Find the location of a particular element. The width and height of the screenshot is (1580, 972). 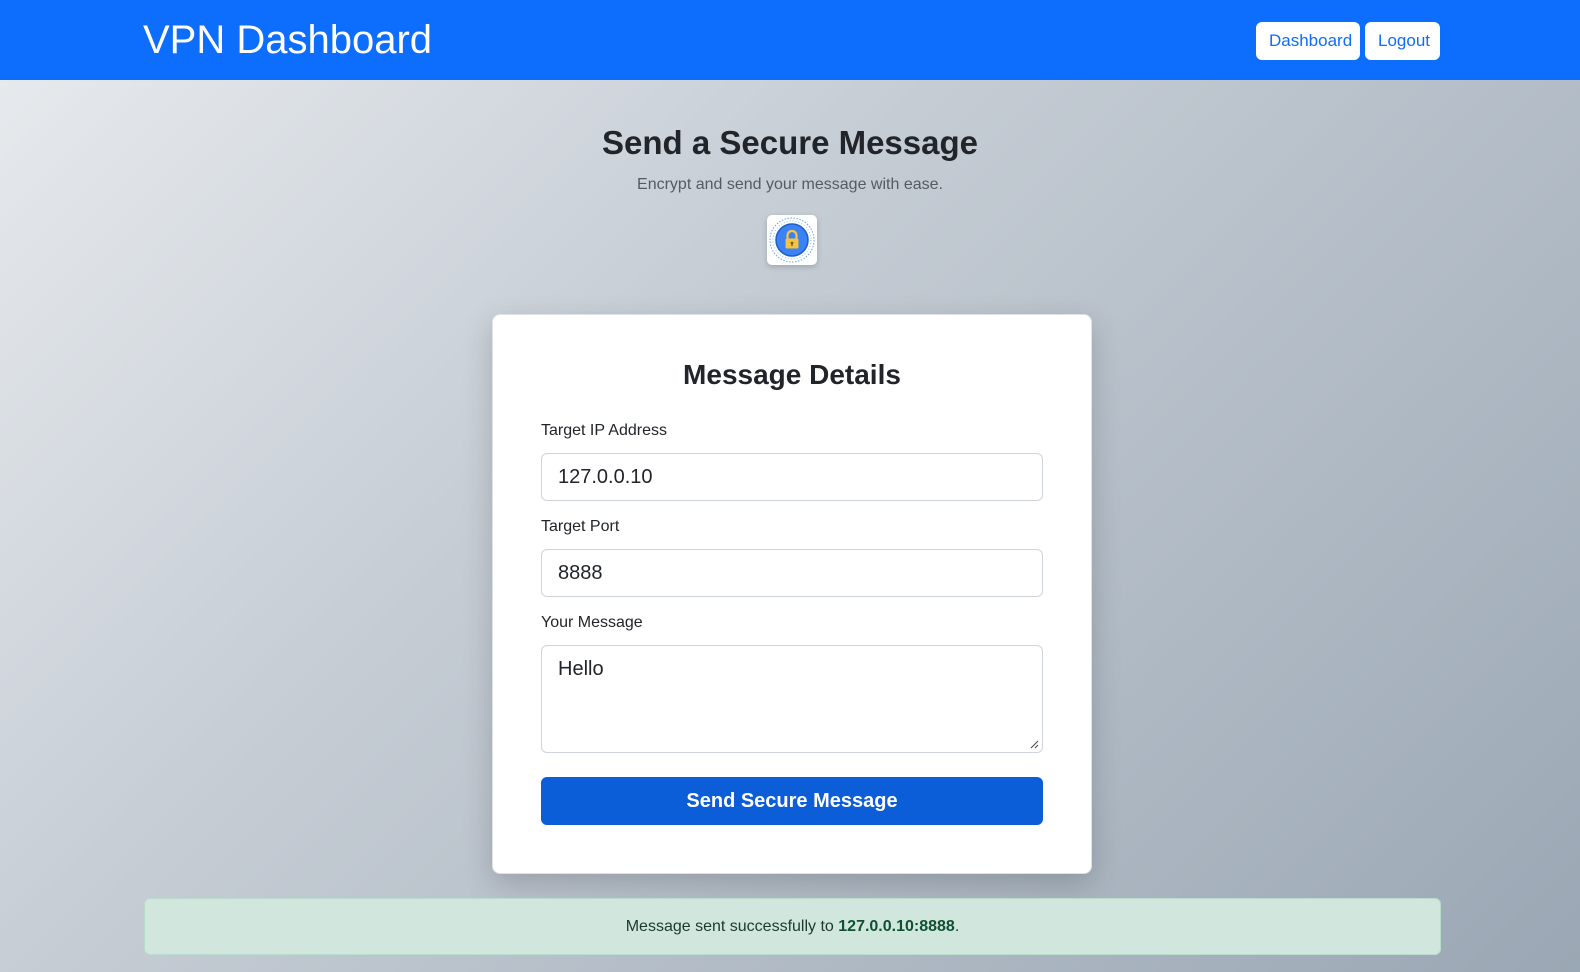

port-label: Target Port is located at coordinates (580, 526).